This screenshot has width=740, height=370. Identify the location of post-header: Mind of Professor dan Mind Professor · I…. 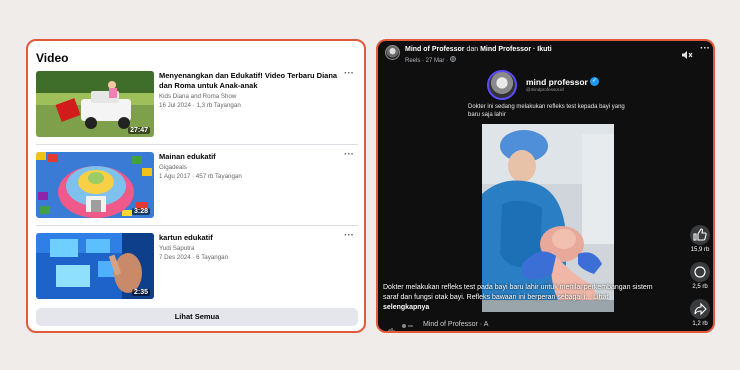
(478, 49).